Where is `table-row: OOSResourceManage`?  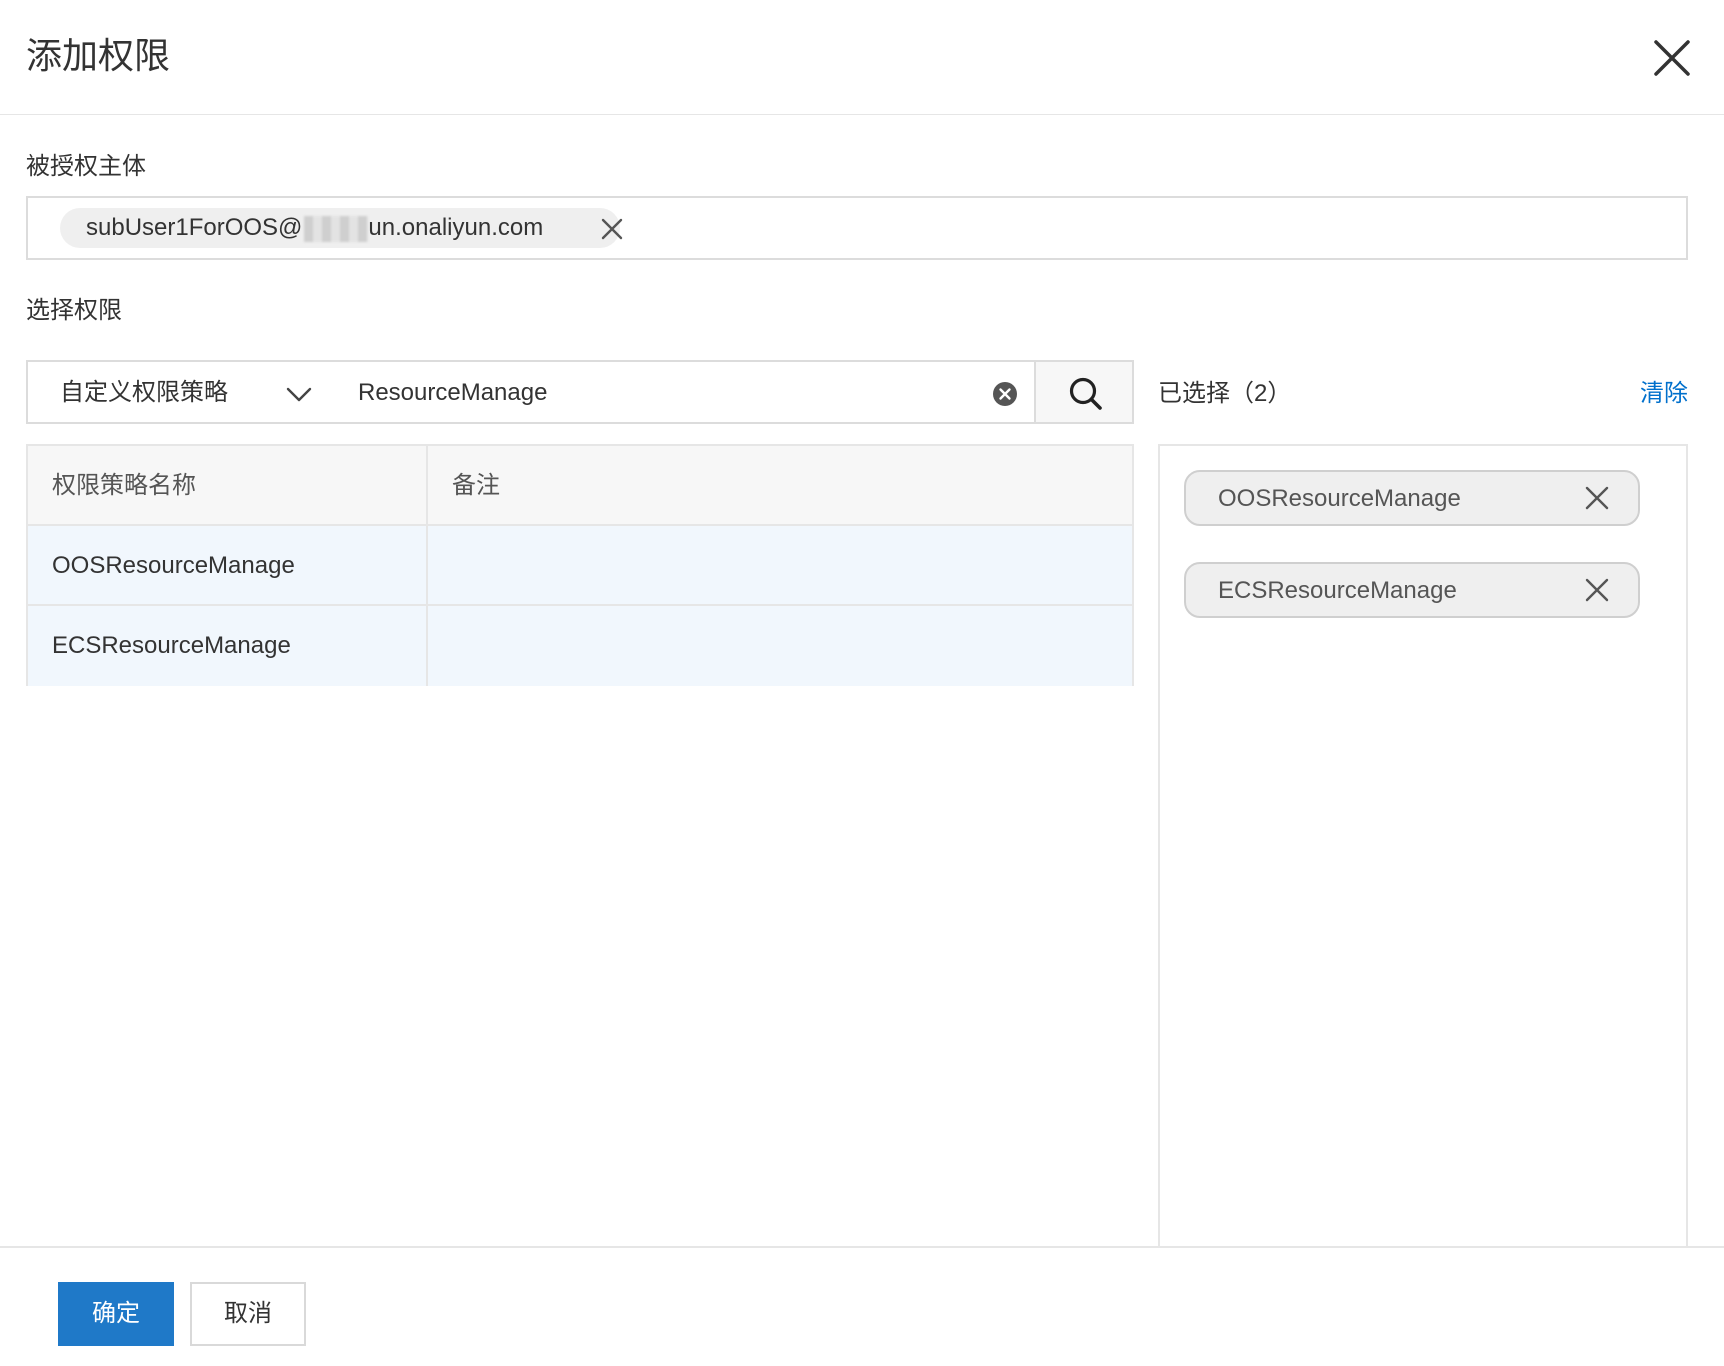 table-row: OOSResourceManage is located at coordinates (580, 566).